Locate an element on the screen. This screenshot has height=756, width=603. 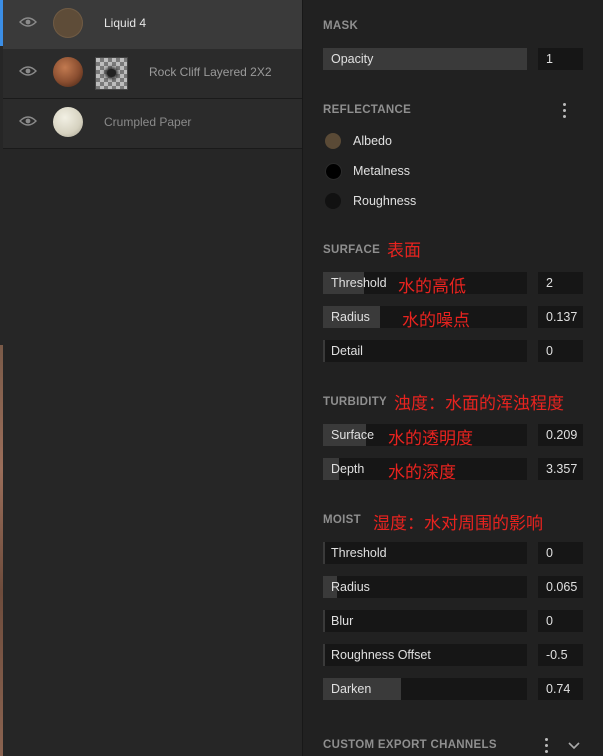
opacity-slider: Opacity is located at coordinates (425, 59).